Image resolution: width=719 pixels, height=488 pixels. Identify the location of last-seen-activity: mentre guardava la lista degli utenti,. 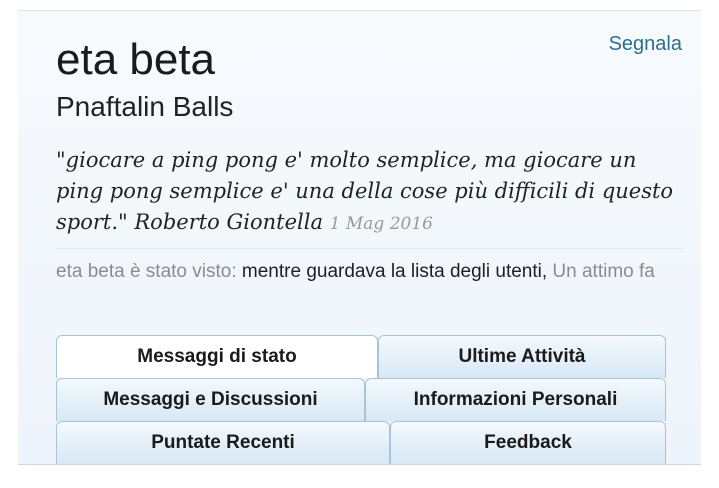
(394, 271).